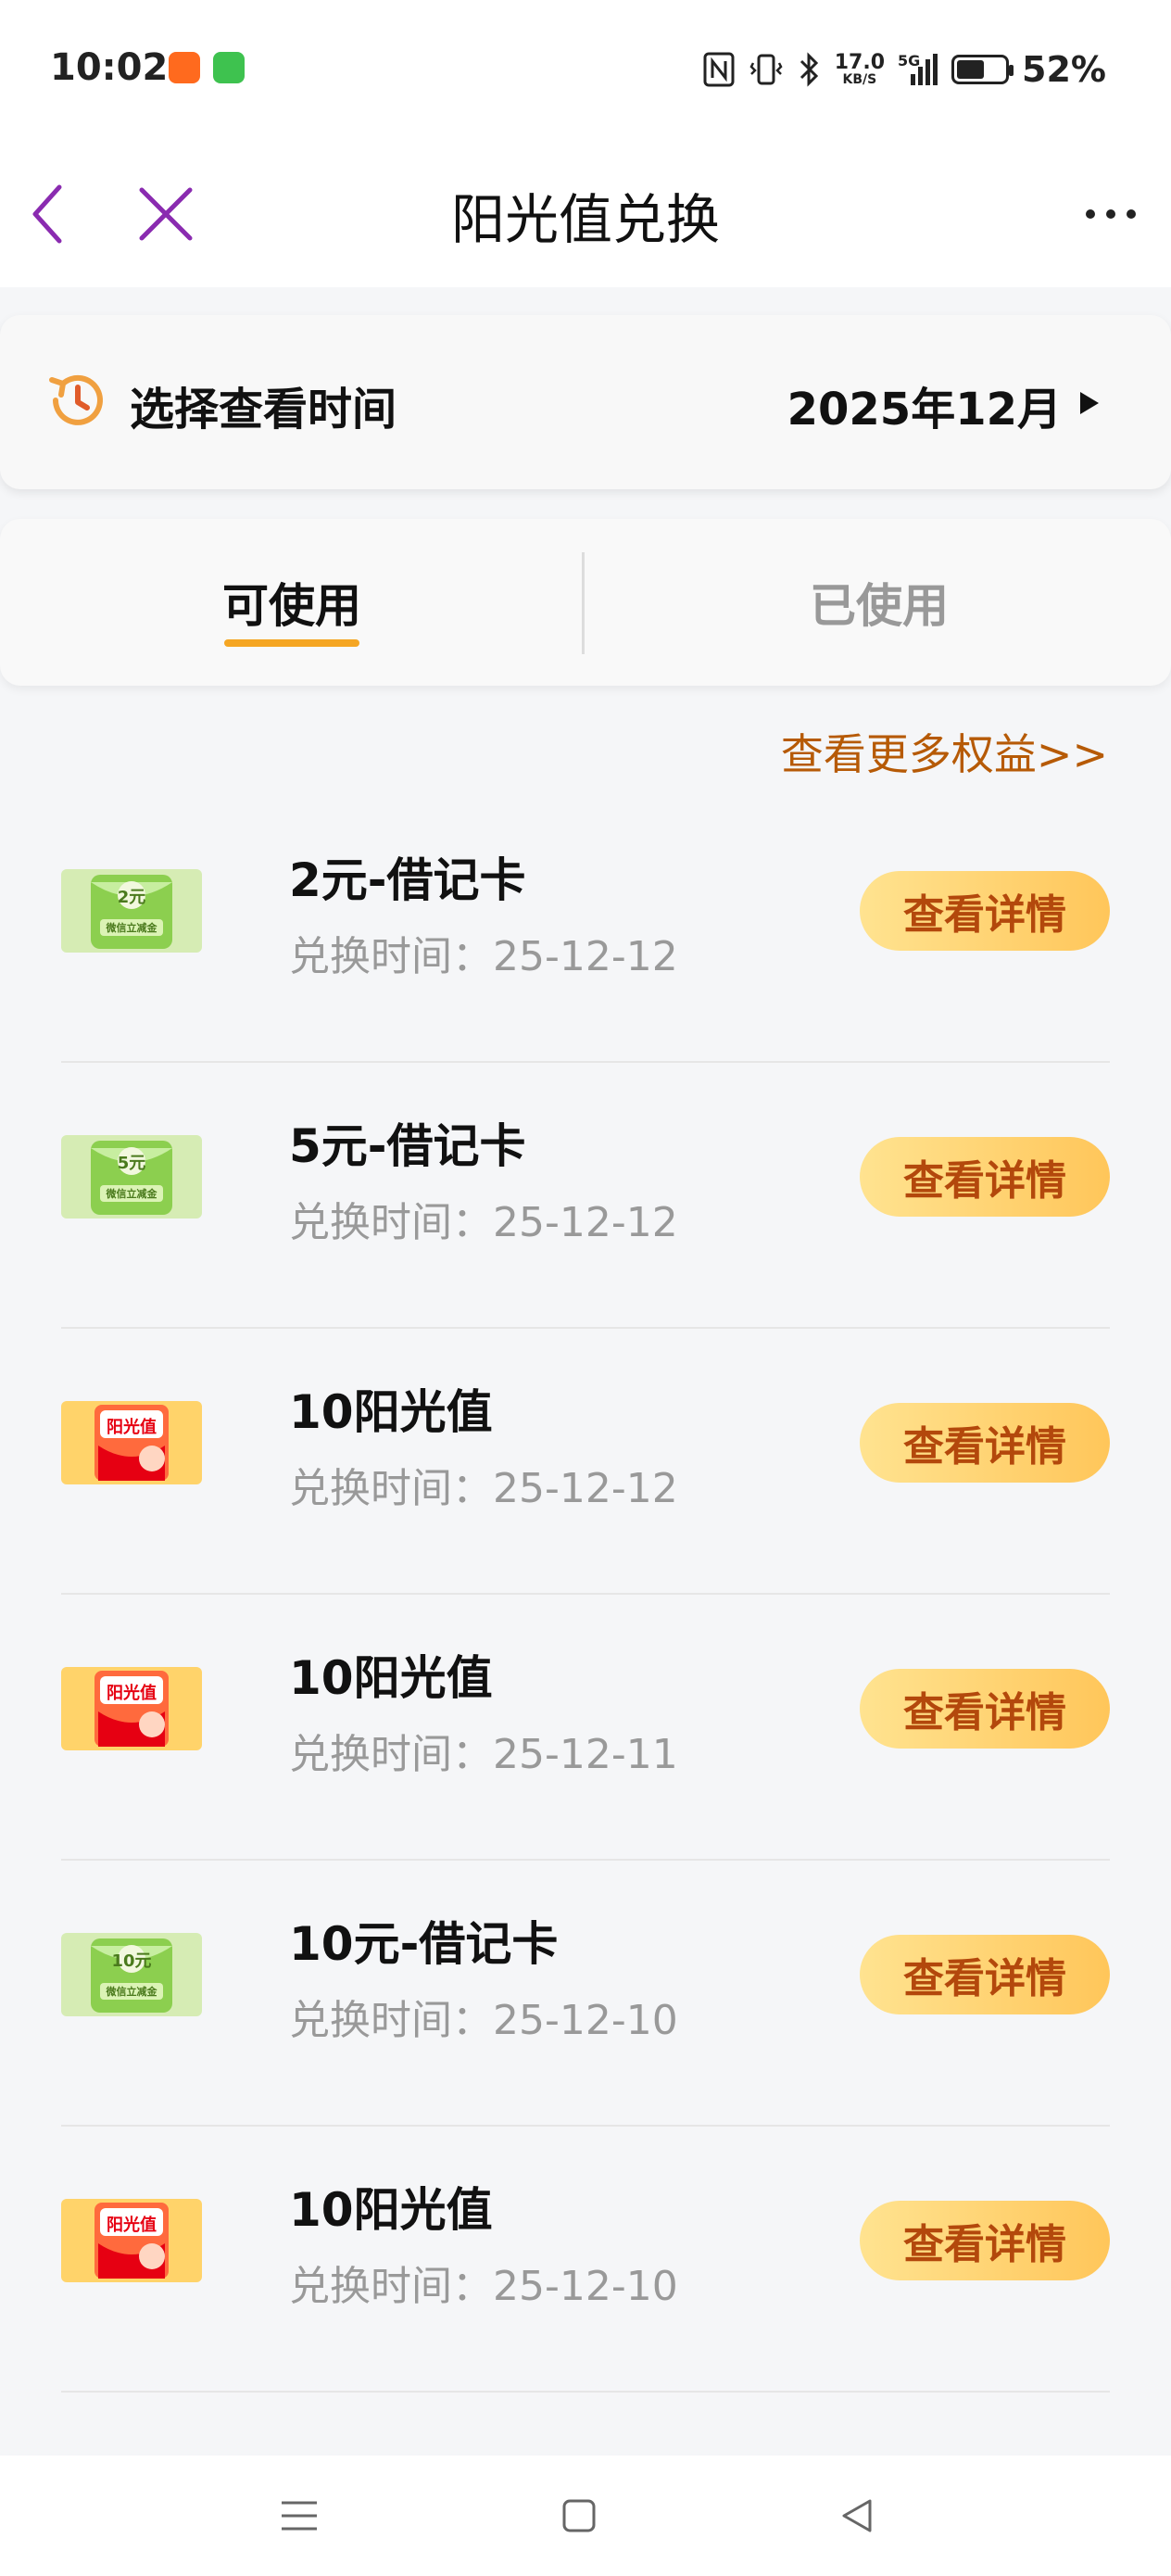 Image resolution: width=1171 pixels, height=2576 pixels. What do you see at coordinates (292, 602) in the screenshot?
I see `tab-available: 可使用` at bounding box center [292, 602].